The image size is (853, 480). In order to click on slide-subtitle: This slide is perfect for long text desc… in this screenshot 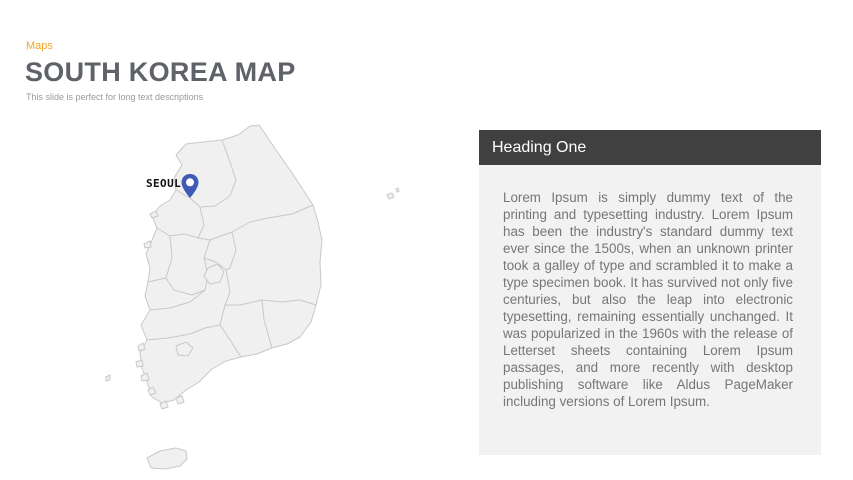, I will do `click(115, 97)`.